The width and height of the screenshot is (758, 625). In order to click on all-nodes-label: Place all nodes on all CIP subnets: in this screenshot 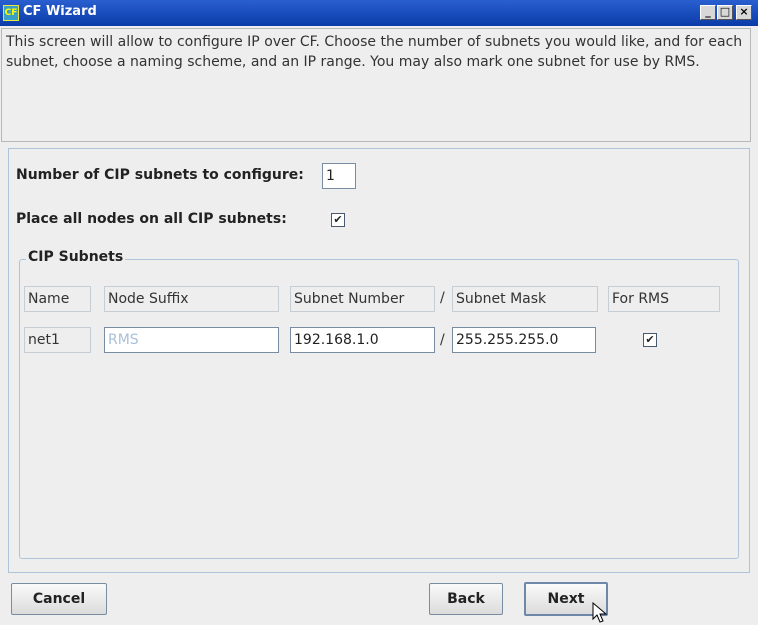, I will do `click(151, 219)`.